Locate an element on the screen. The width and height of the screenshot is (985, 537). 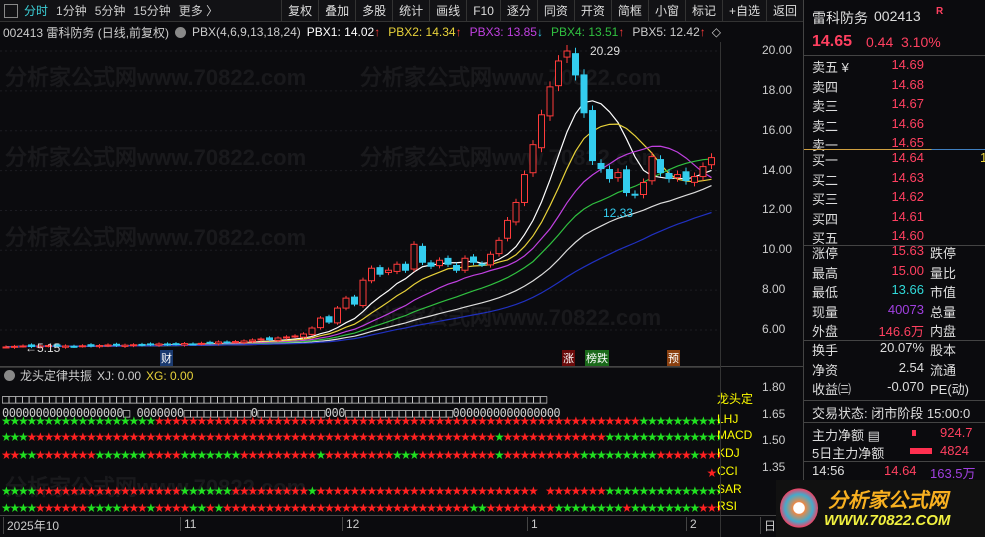
toolbar-buttons: 复权 叠加 多股 统计 画线 F10 逐分 同资 开资 简框 小窗 标记 +自选 返回 is located at coordinates (542, 10).